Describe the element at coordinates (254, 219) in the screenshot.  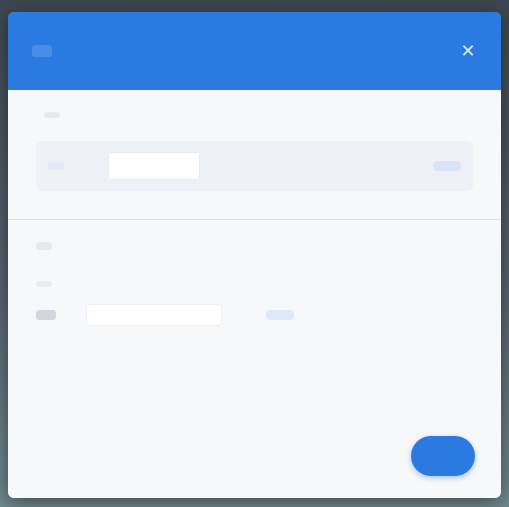
I see `section-divider` at that location.